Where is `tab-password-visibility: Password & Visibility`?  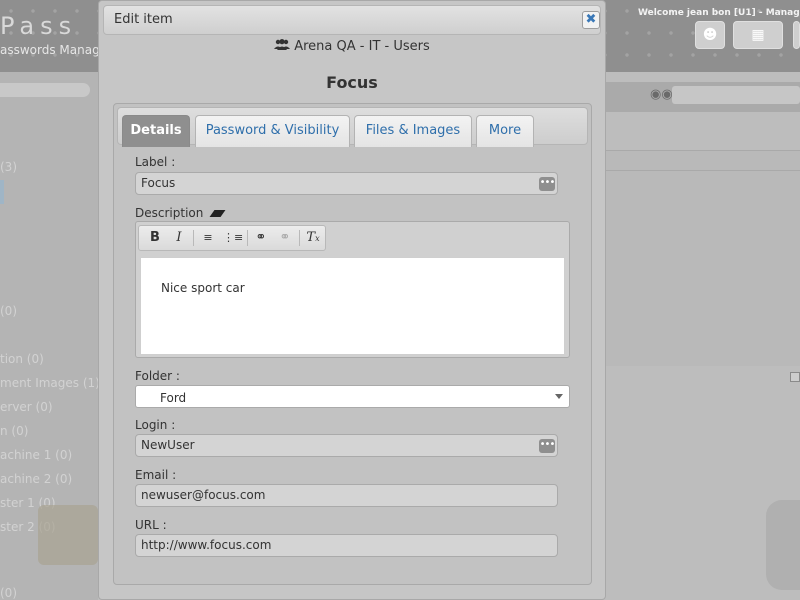 tab-password-visibility: Password & Visibility is located at coordinates (272, 131).